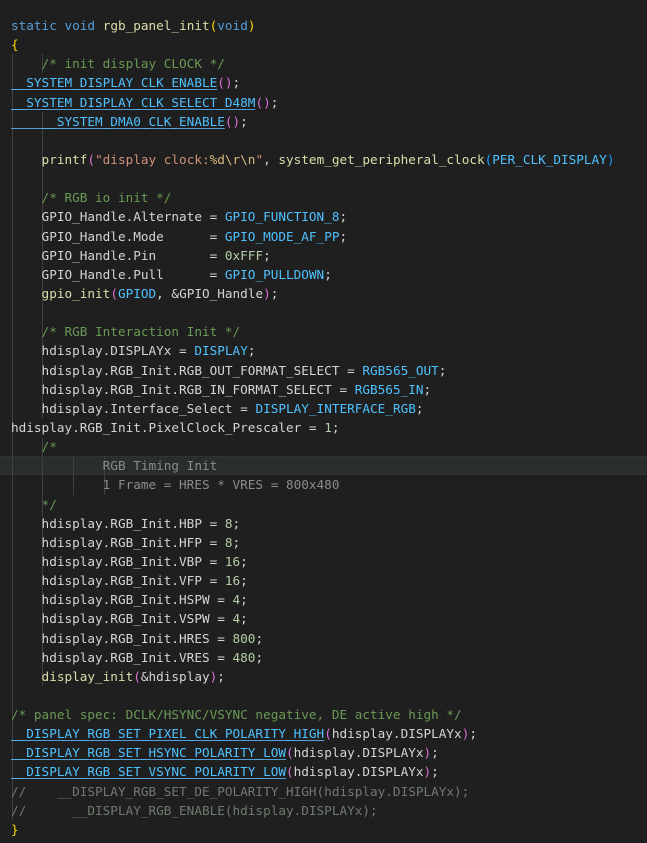  What do you see at coordinates (271, 159) in the screenshot?
I see `code-token: ,` at bounding box center [271, 159].